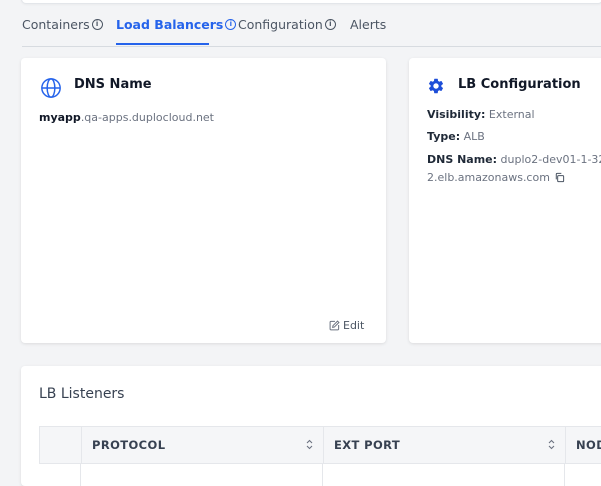  Describe the element at coordinates (129, 445) in the screenshot. I see `column-label: PROTOCOL` at that location.